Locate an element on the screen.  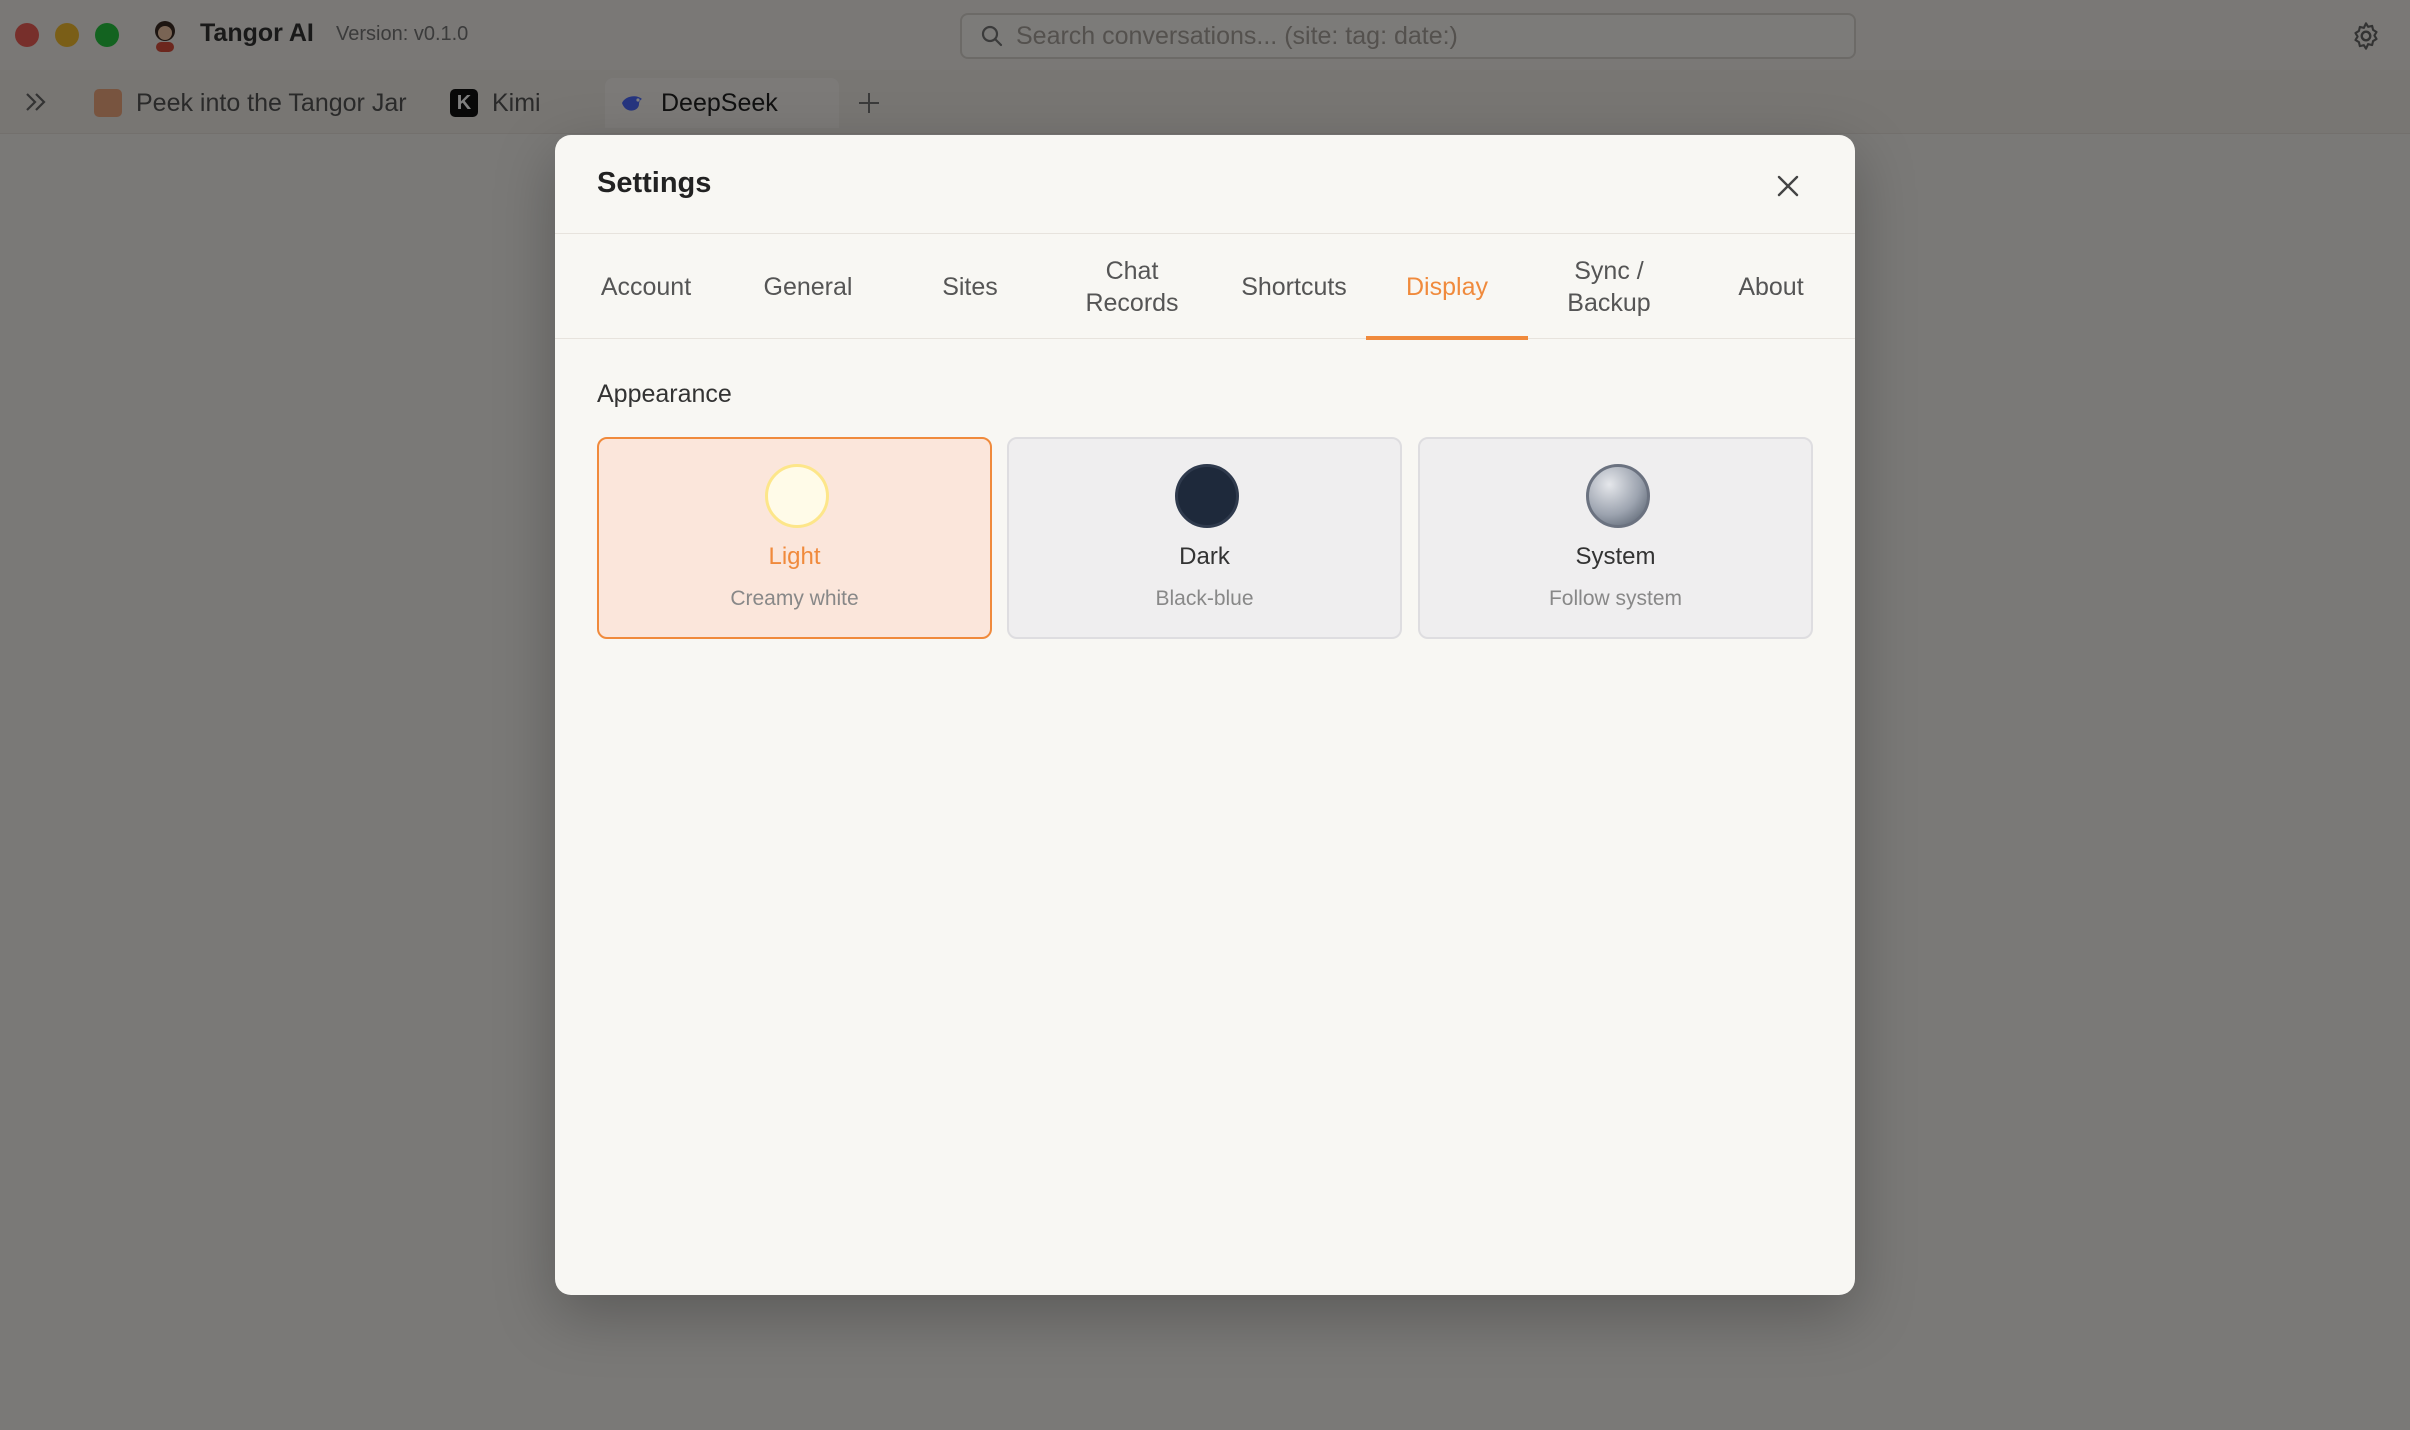
theme-description: Black-blue is located at coordinates (1204, 598).